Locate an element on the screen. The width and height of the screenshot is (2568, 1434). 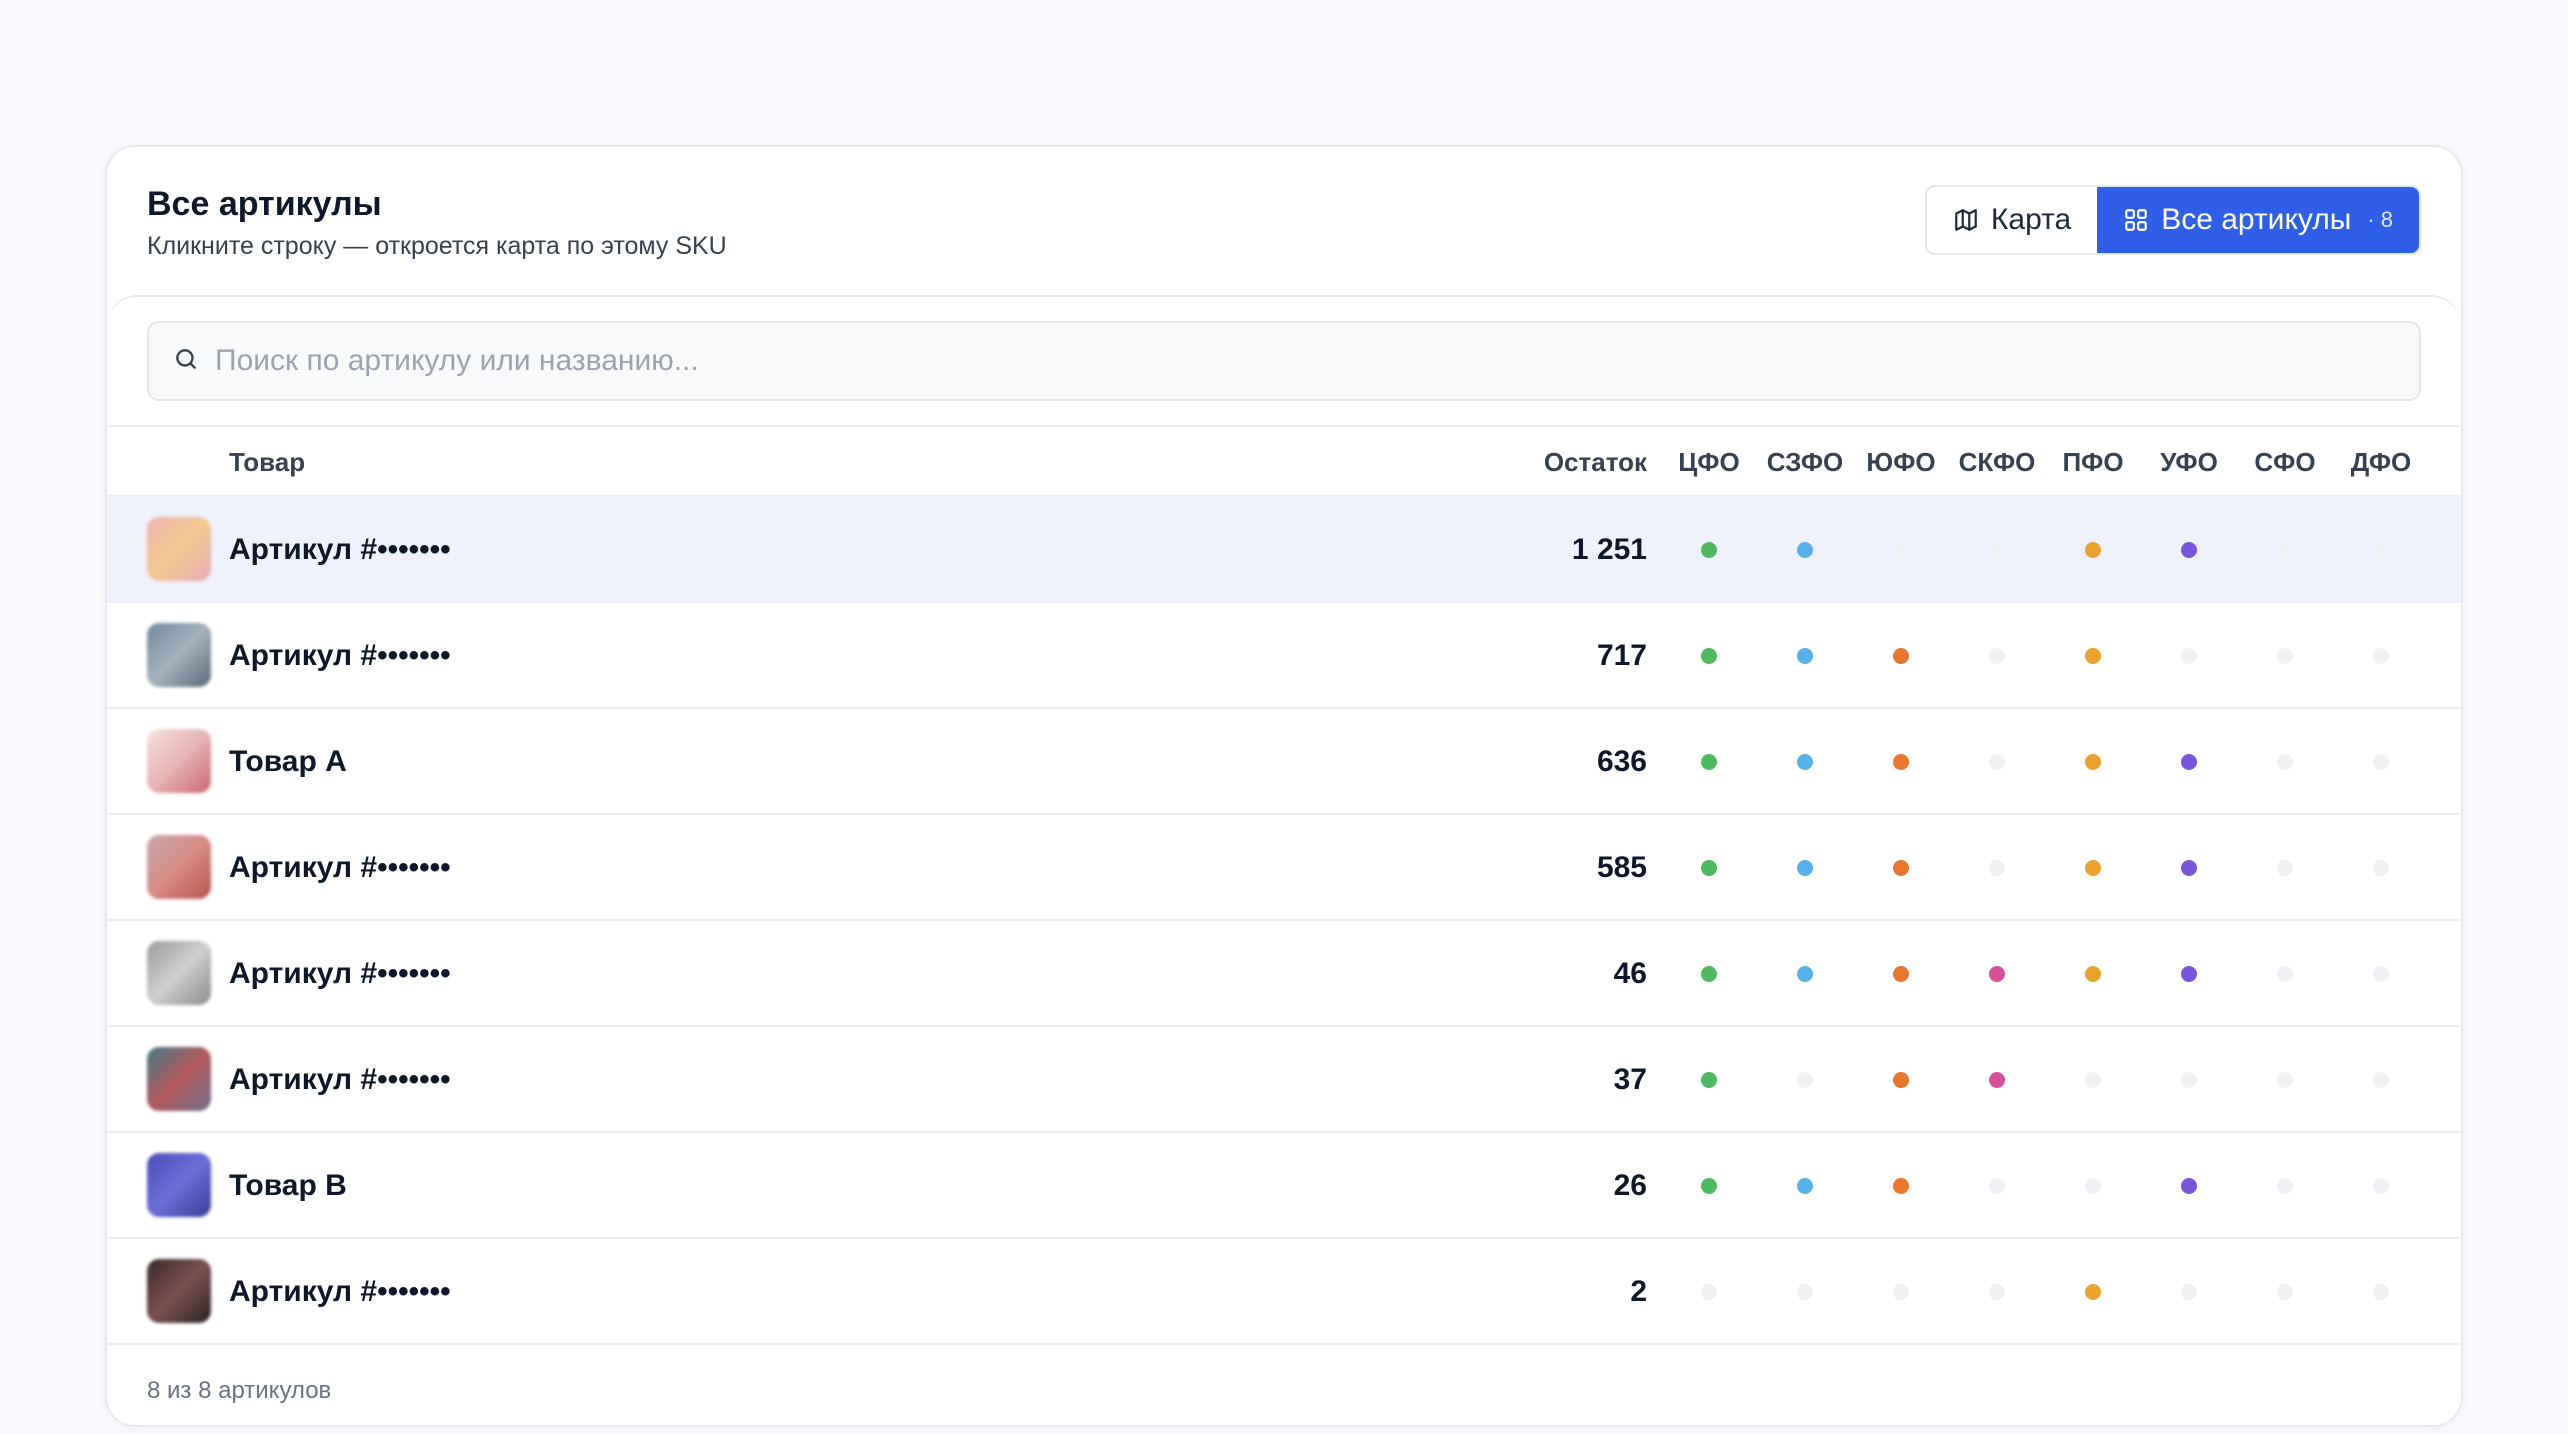
product-name: Товар А is located at coordinates (288, 761).